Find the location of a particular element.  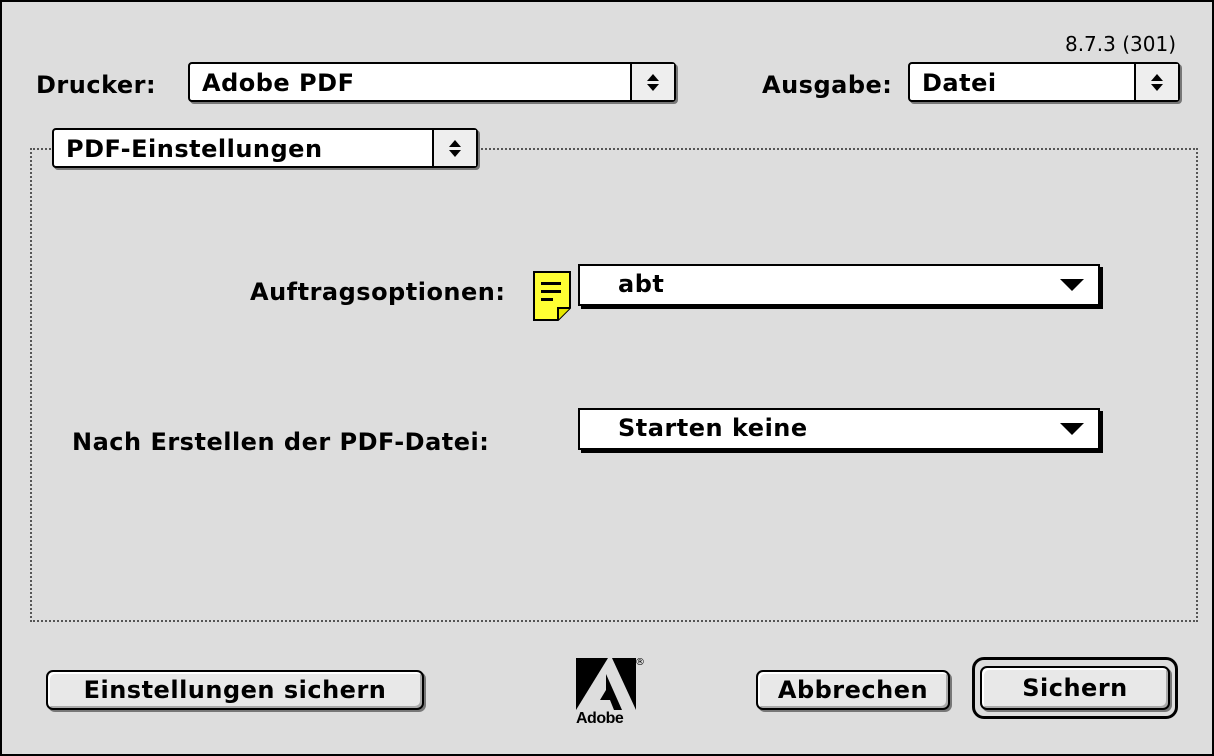

output-popup: Datei is located at coordinates (1044, 82).